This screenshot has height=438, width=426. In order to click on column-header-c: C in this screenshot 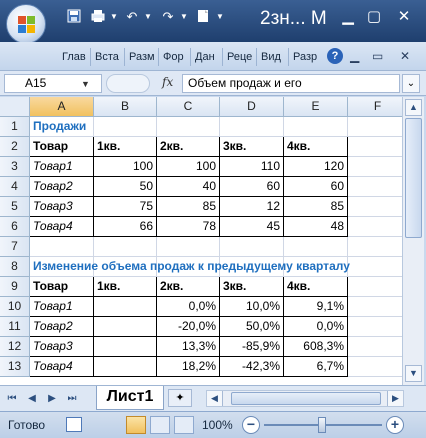, I will do `click(188, 107)`.